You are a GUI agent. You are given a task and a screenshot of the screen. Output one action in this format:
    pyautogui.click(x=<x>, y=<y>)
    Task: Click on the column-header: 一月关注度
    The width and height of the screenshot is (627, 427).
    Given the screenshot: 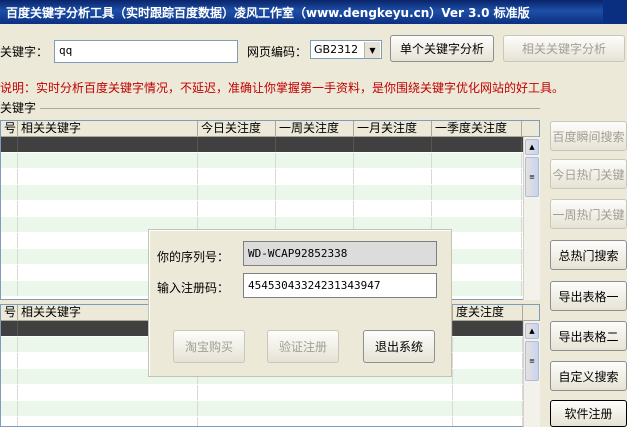 What is the action you would take?
    pyautogui.click(x=393, y=128)
    